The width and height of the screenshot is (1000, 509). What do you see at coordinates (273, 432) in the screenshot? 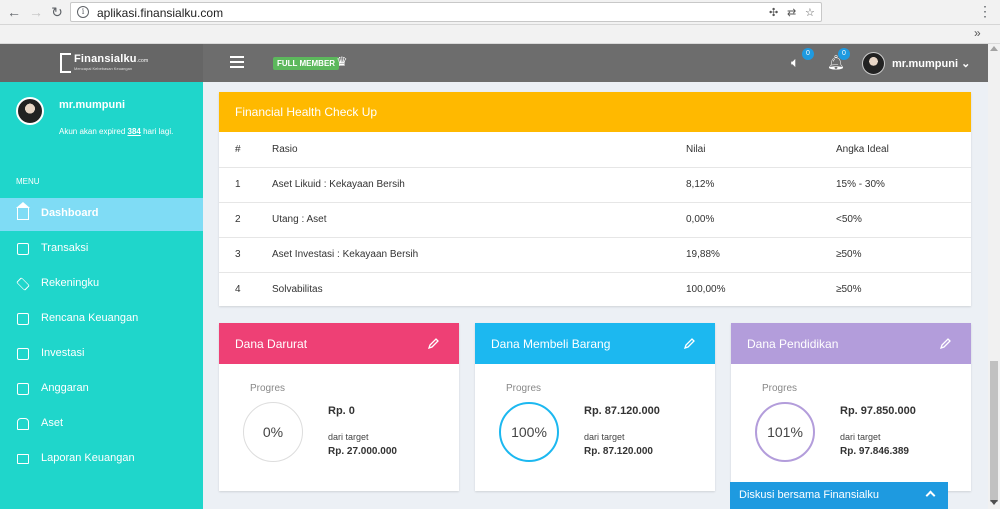
I see `progress-circle: 0%` at bounding box center [273, 432].